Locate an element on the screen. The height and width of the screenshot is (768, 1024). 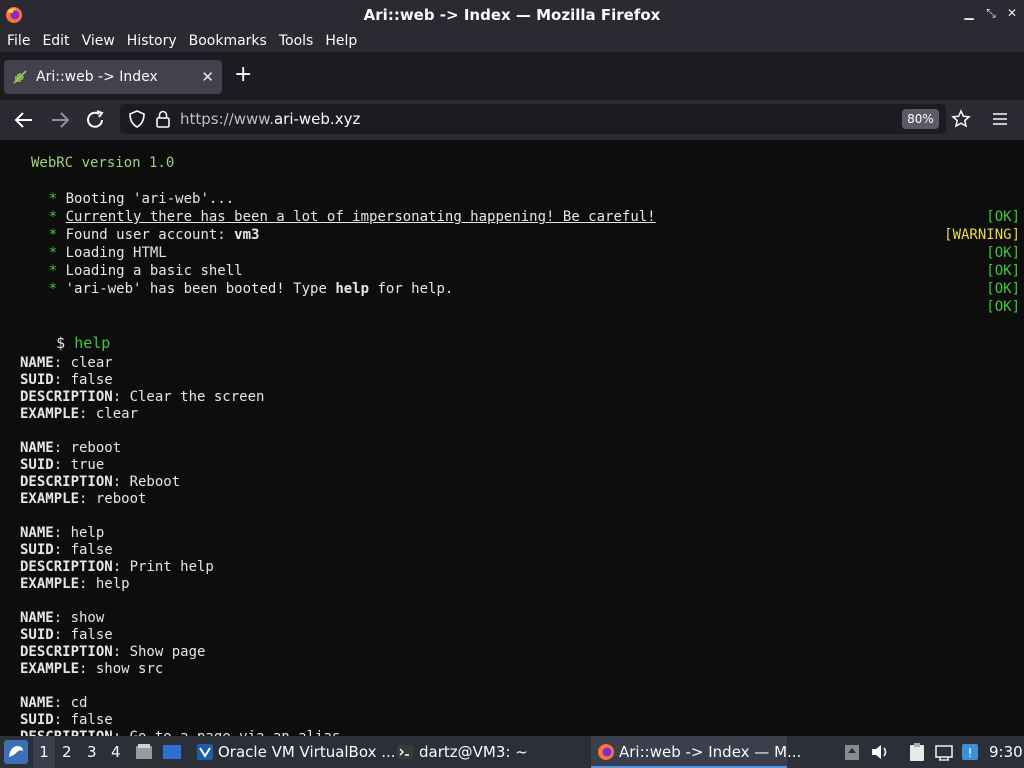
boot-line: * Found user account: vm3 [OK] is located at coordinates (518, 234).